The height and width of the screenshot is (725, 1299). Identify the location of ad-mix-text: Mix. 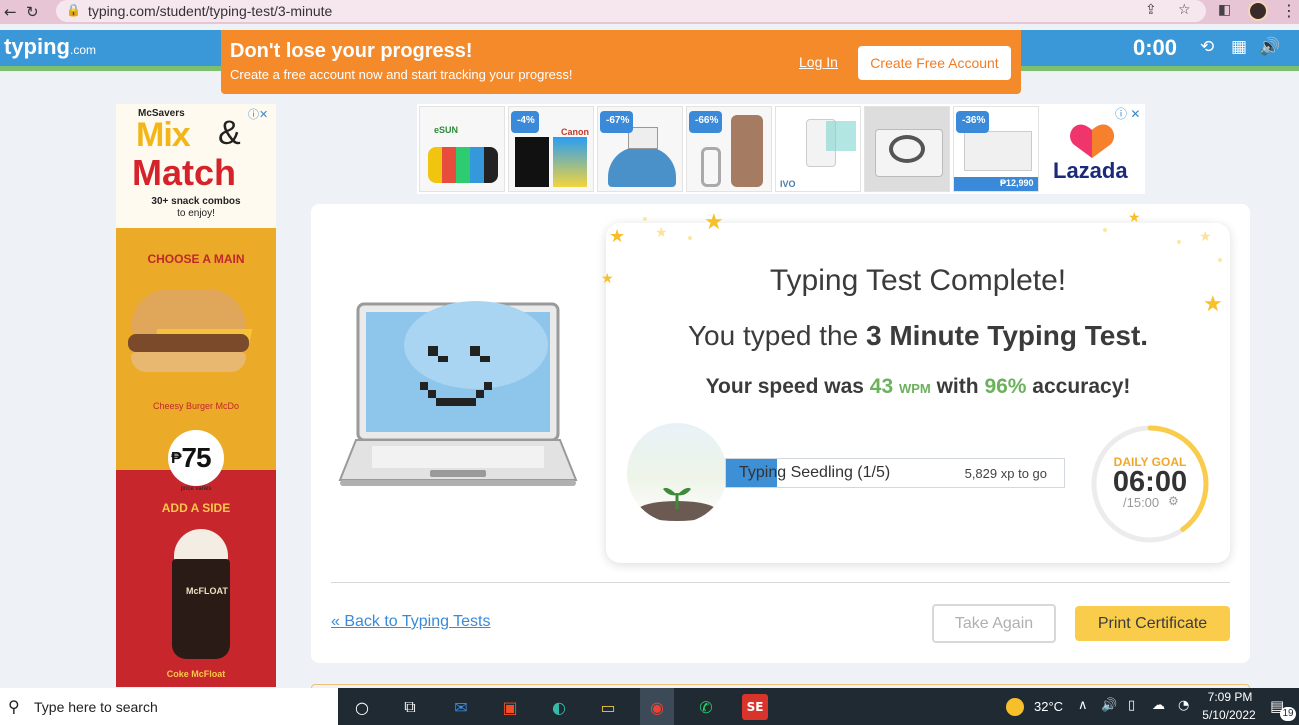
(163, 135).